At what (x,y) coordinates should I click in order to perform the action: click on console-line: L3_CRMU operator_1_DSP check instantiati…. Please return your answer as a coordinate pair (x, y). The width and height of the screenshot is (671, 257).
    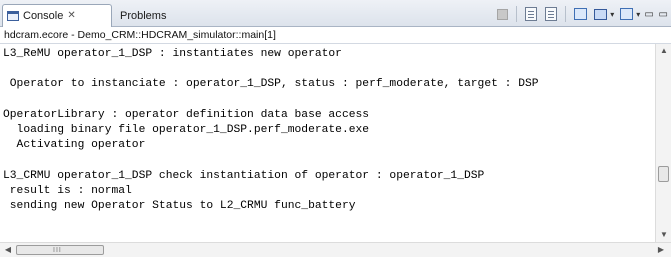
    Looking at the image, I should click on (244, 176).